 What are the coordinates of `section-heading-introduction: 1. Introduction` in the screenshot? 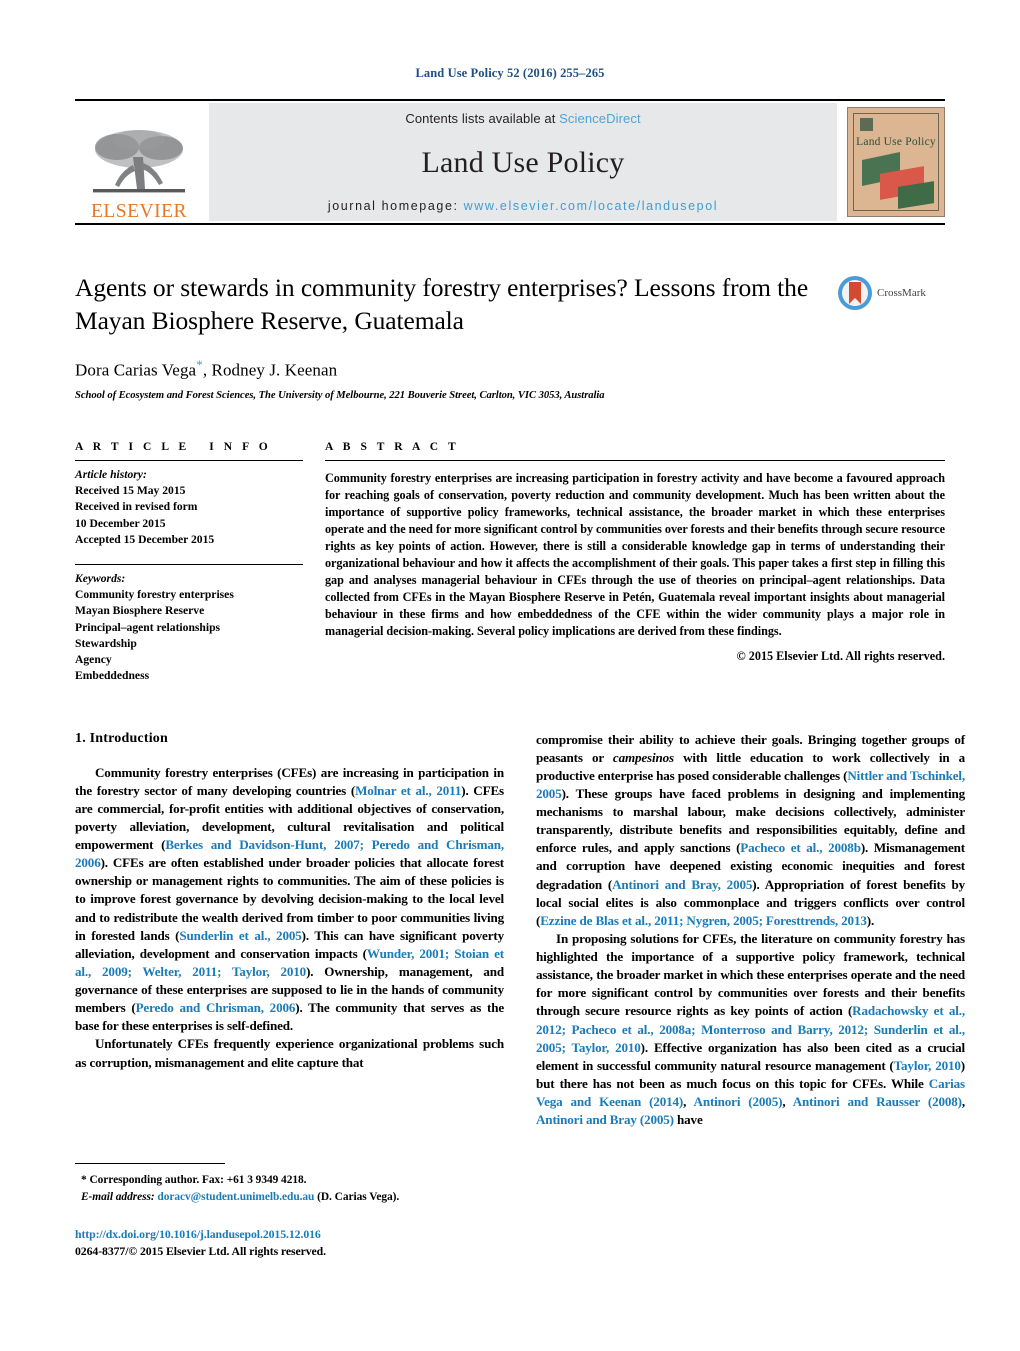 It's located at (121, 738).